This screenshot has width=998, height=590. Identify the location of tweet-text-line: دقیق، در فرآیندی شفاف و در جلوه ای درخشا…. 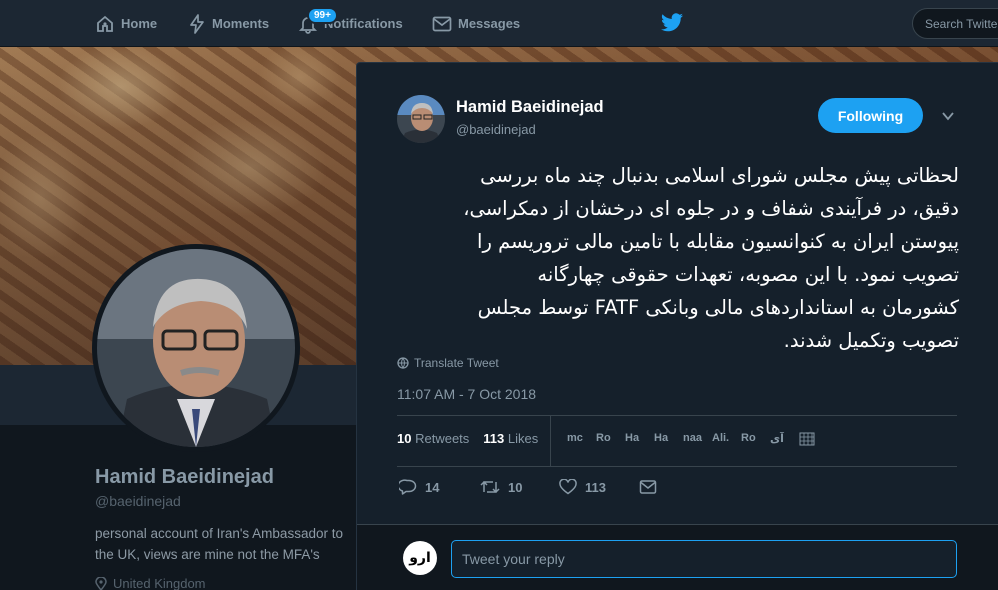
(711, 208).